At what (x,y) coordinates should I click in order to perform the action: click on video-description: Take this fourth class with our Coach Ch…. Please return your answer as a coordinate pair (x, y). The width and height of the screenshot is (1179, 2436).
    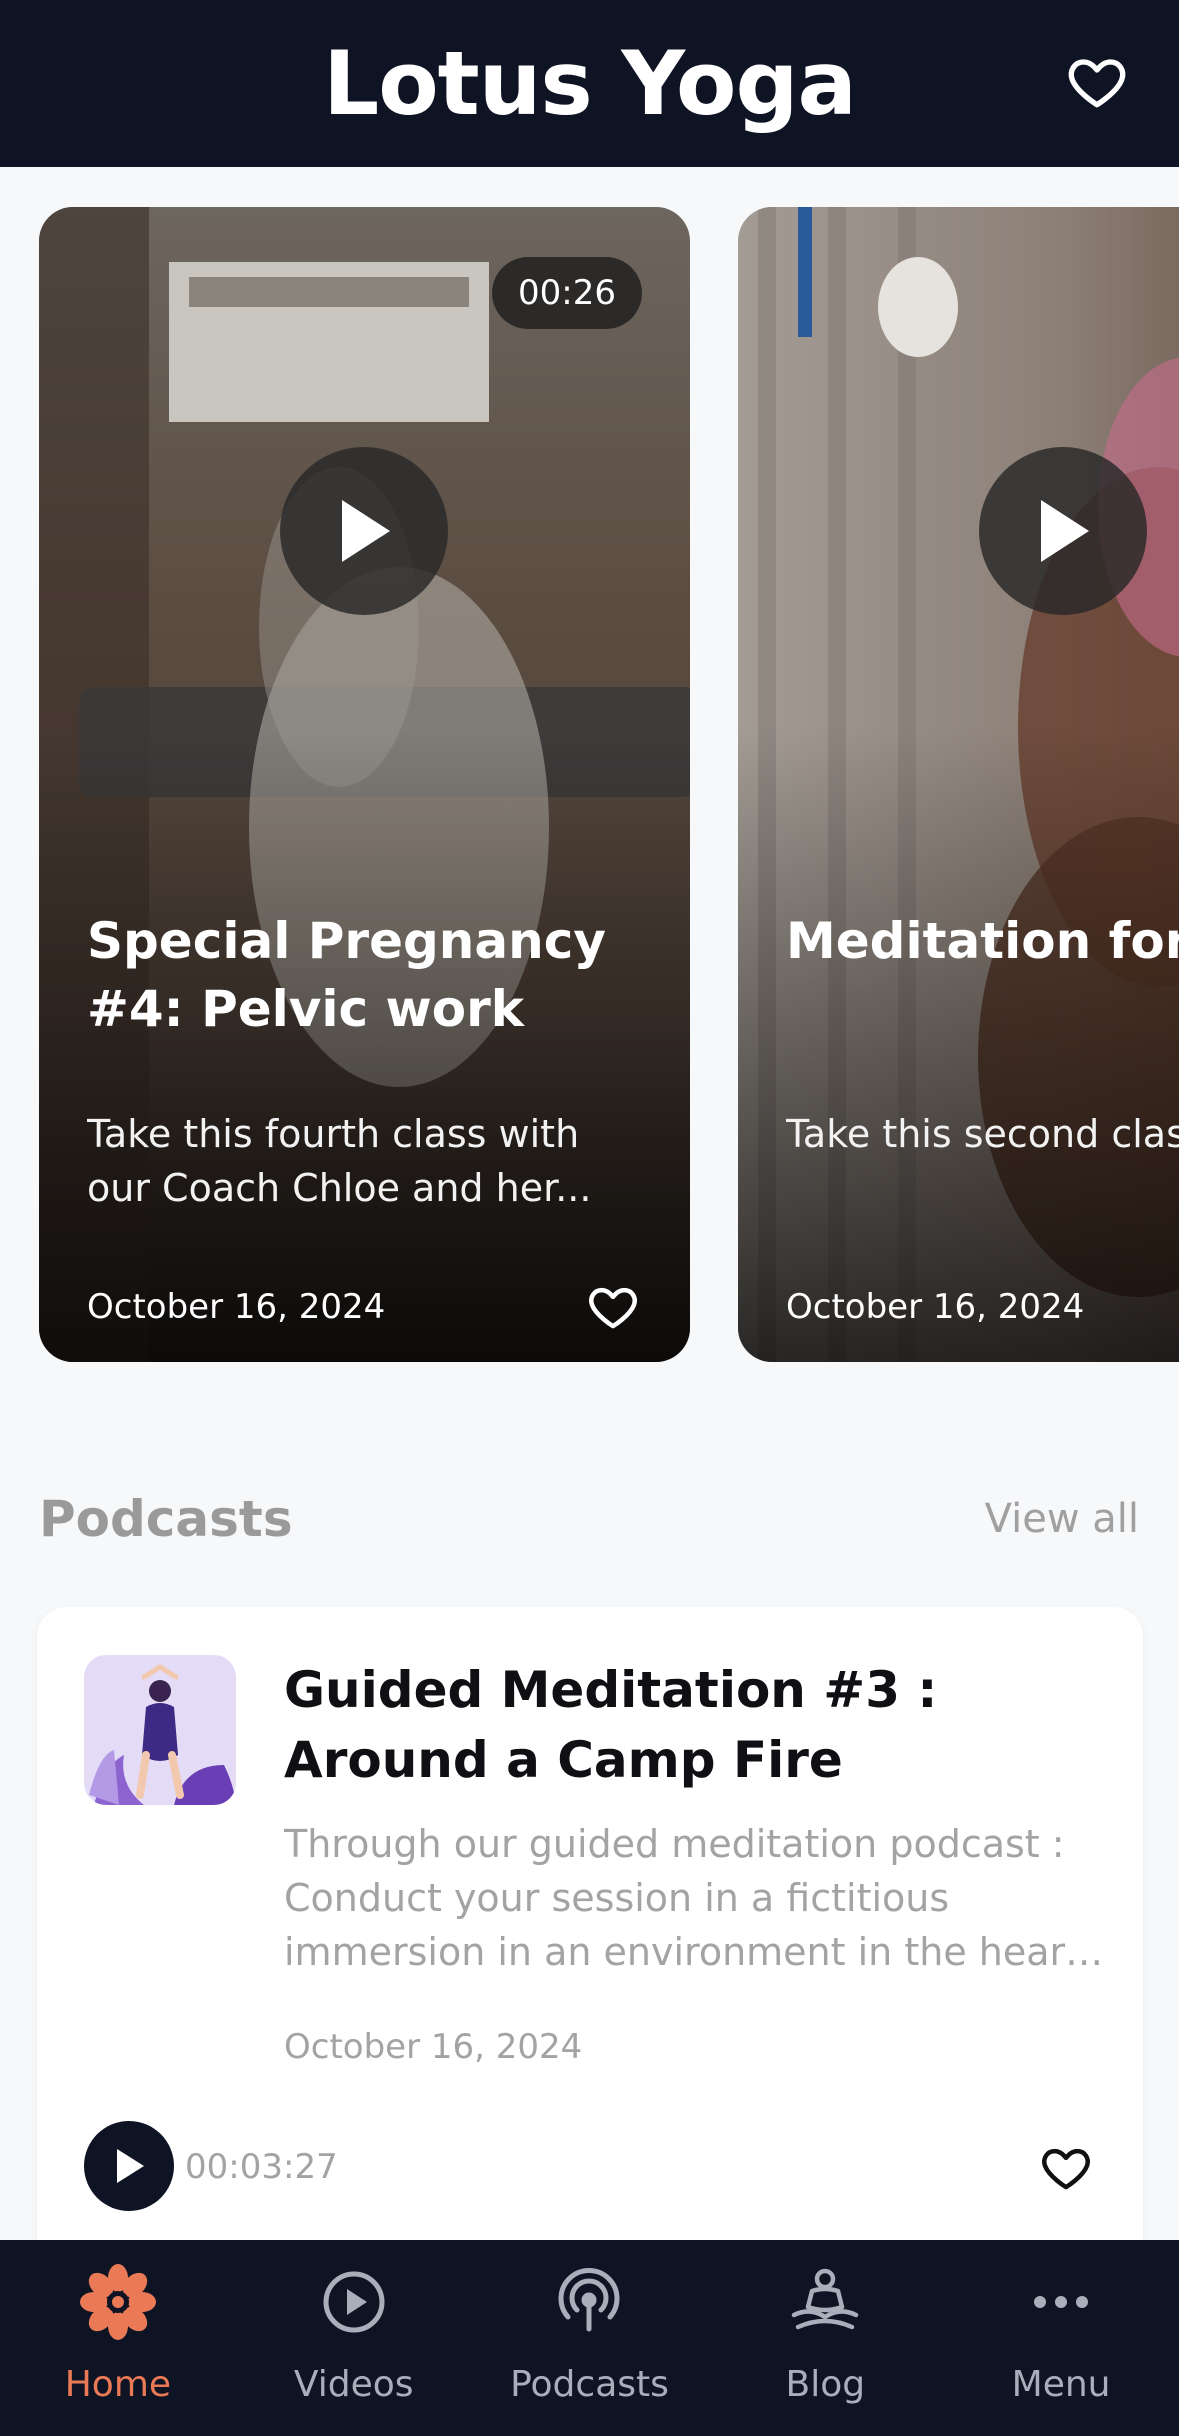
    Looking at the image, I should click on (339, 1161).